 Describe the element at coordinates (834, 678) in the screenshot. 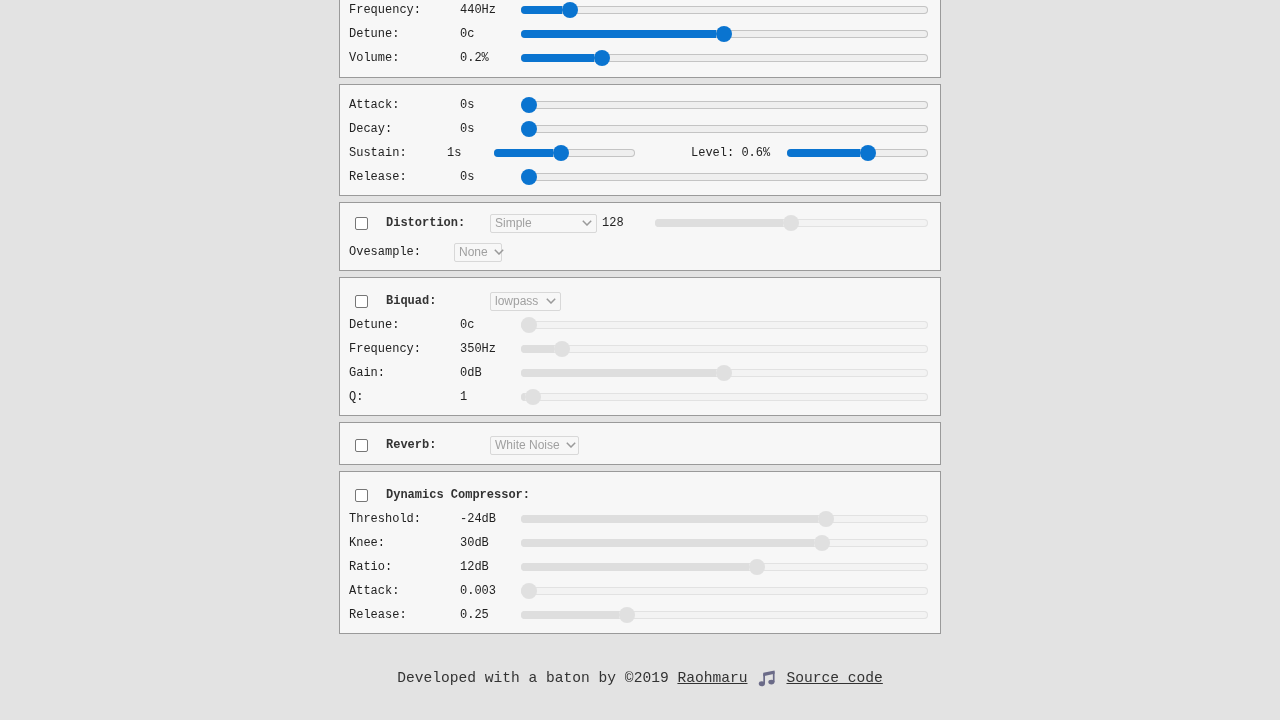

I see `source-code-link: Source code` at that location.